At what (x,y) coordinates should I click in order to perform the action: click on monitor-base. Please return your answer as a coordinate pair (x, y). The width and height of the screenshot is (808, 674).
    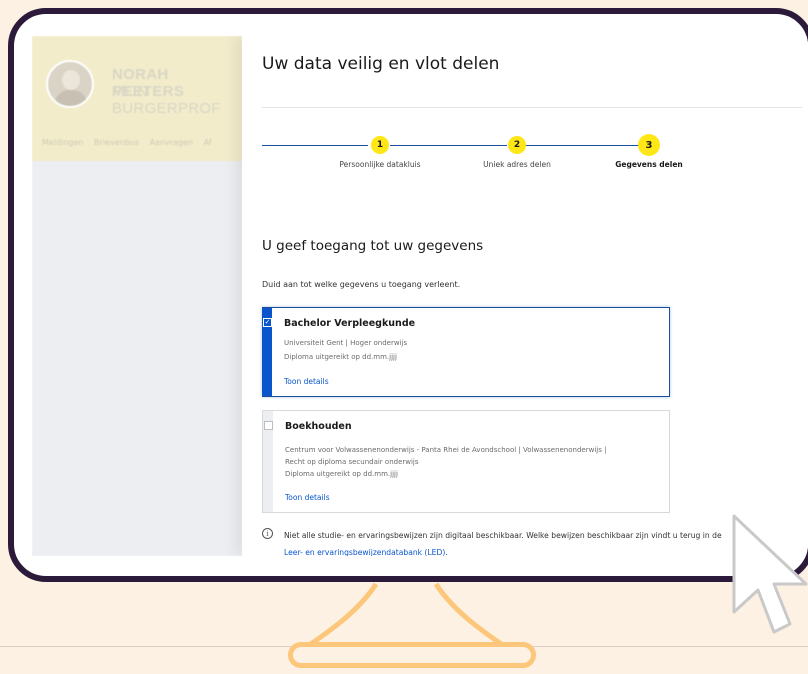
    Looking at the image, I should click on (412, 655).